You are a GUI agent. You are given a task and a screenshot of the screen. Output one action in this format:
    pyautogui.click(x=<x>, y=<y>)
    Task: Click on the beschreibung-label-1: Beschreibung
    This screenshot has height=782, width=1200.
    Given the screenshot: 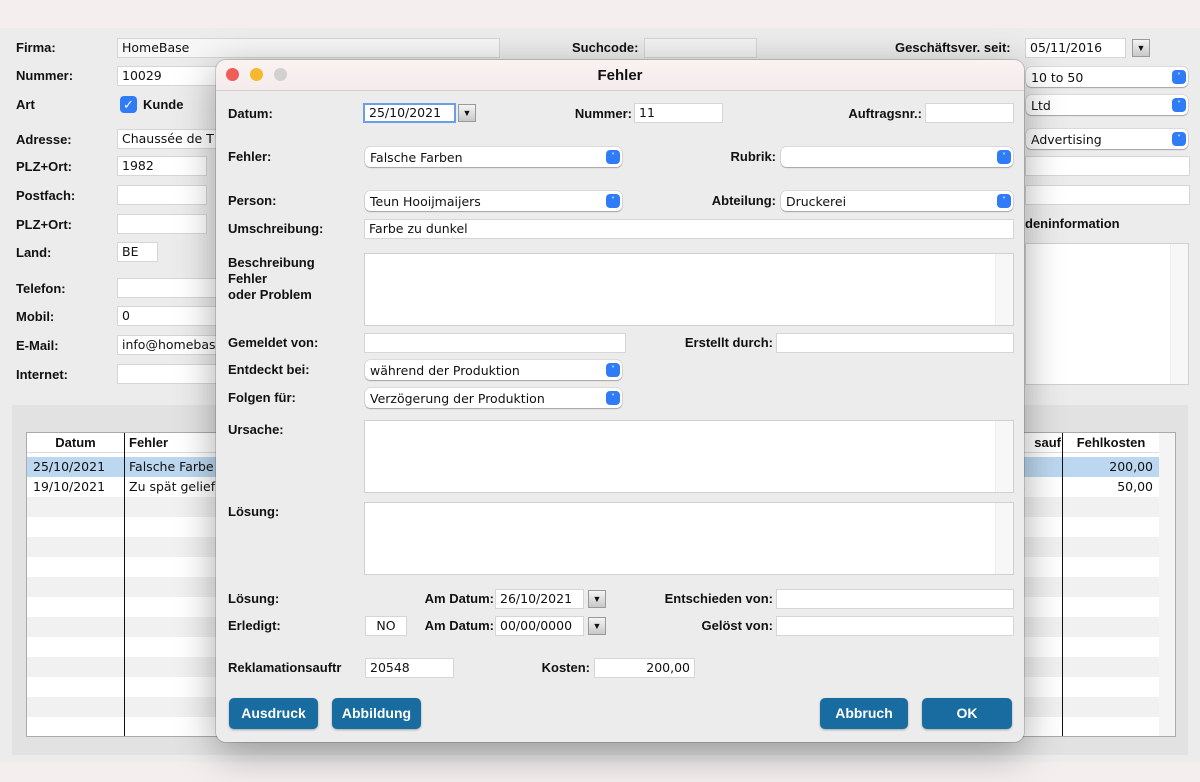 What is the action you would take?
    pyautogui.click(x=271, y=262)
    